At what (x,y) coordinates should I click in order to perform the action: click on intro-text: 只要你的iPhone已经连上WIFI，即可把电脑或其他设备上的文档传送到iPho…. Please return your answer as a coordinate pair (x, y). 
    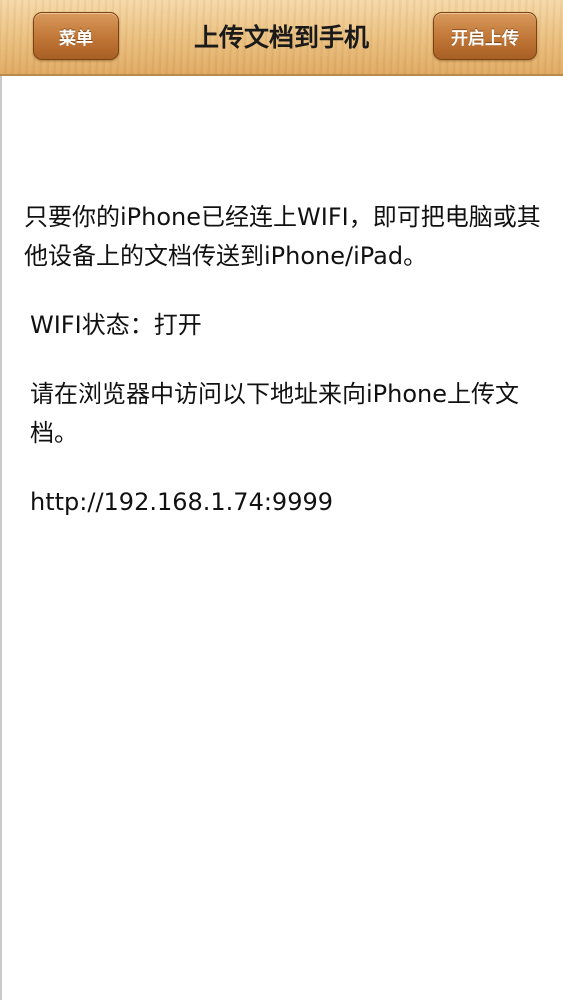
    Looking at the image, I should click on (282, 236).